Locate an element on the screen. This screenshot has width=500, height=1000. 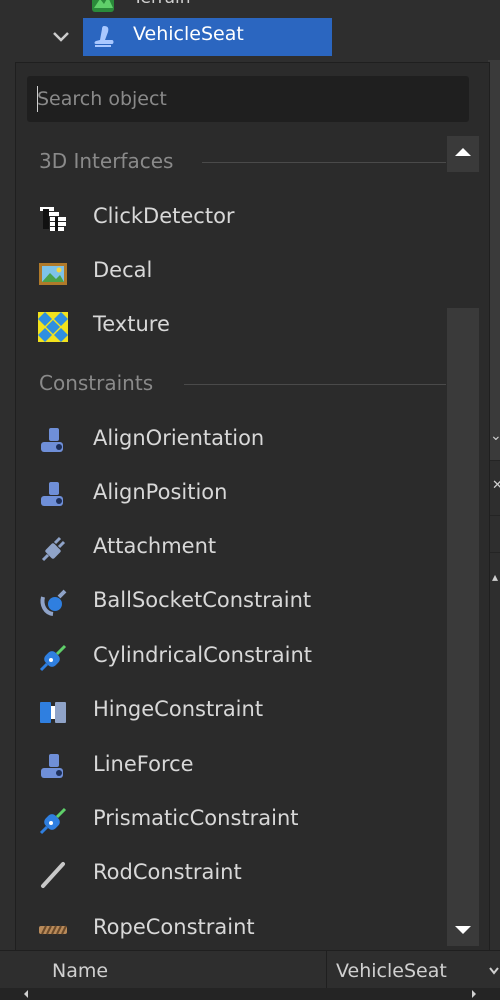
close-icon: ✕ is located at coordinates (496, 487).